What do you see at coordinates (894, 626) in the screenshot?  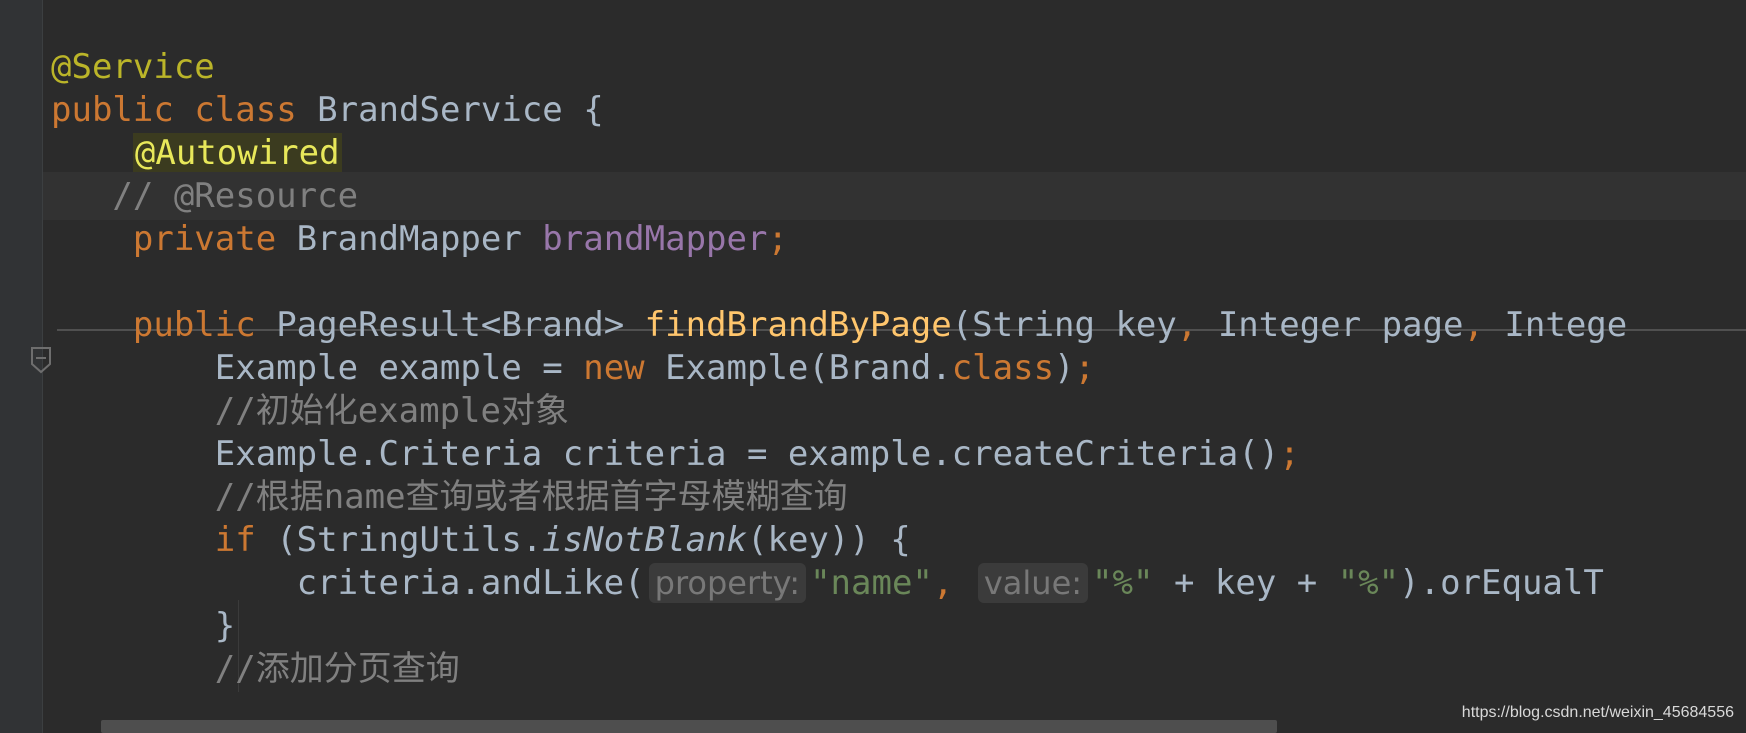 I see `code-line-14: }` at bounding box center [894, 626].